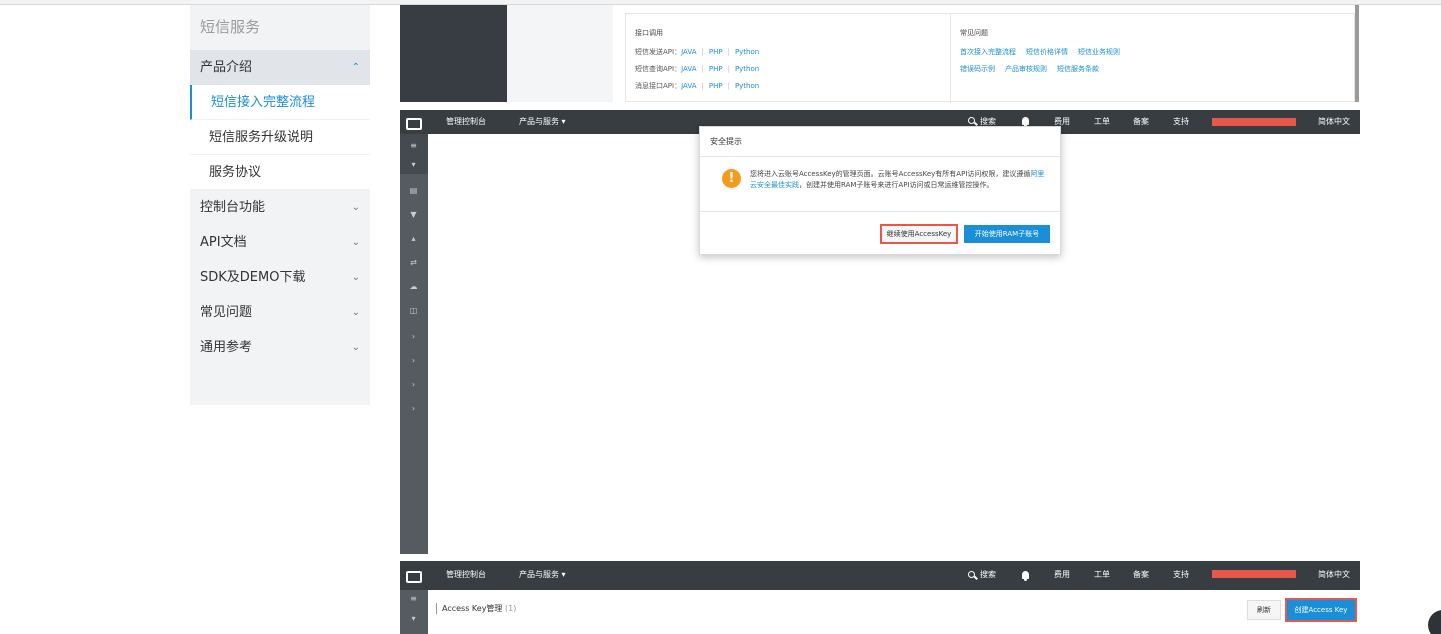 The height and width of the screenshot is (634, 1441). What do you see at coordinates (697, 89) in the screenshot?
I see `api-row: 消息接口API：JAVA | PHP | Python` at bounding box center [697, 89].